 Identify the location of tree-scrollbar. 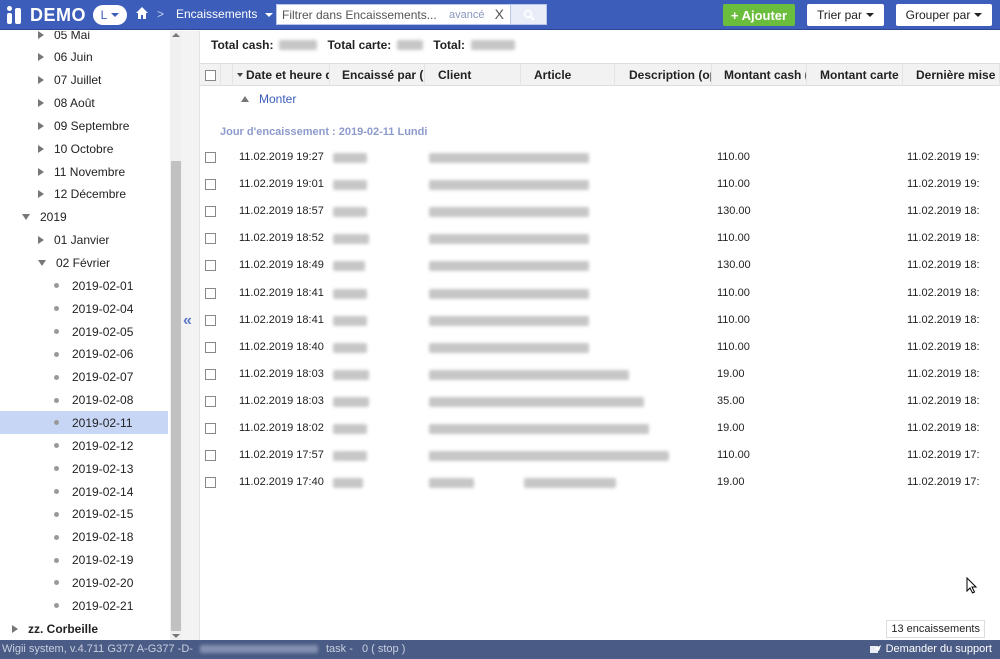
(176, 335).